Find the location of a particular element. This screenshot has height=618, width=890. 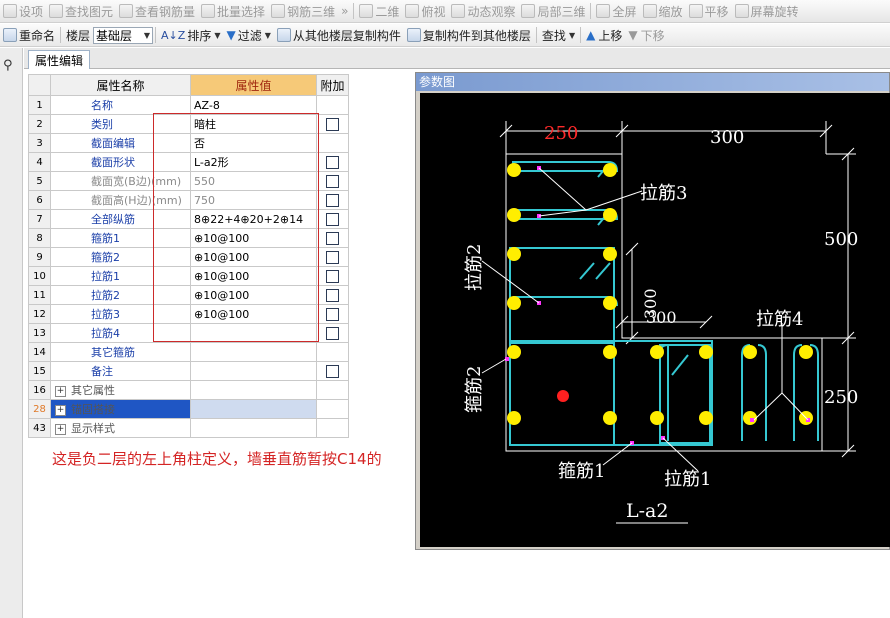

sort-button: A↓Z 排序 ▼ is located at coordinates (190, 35).